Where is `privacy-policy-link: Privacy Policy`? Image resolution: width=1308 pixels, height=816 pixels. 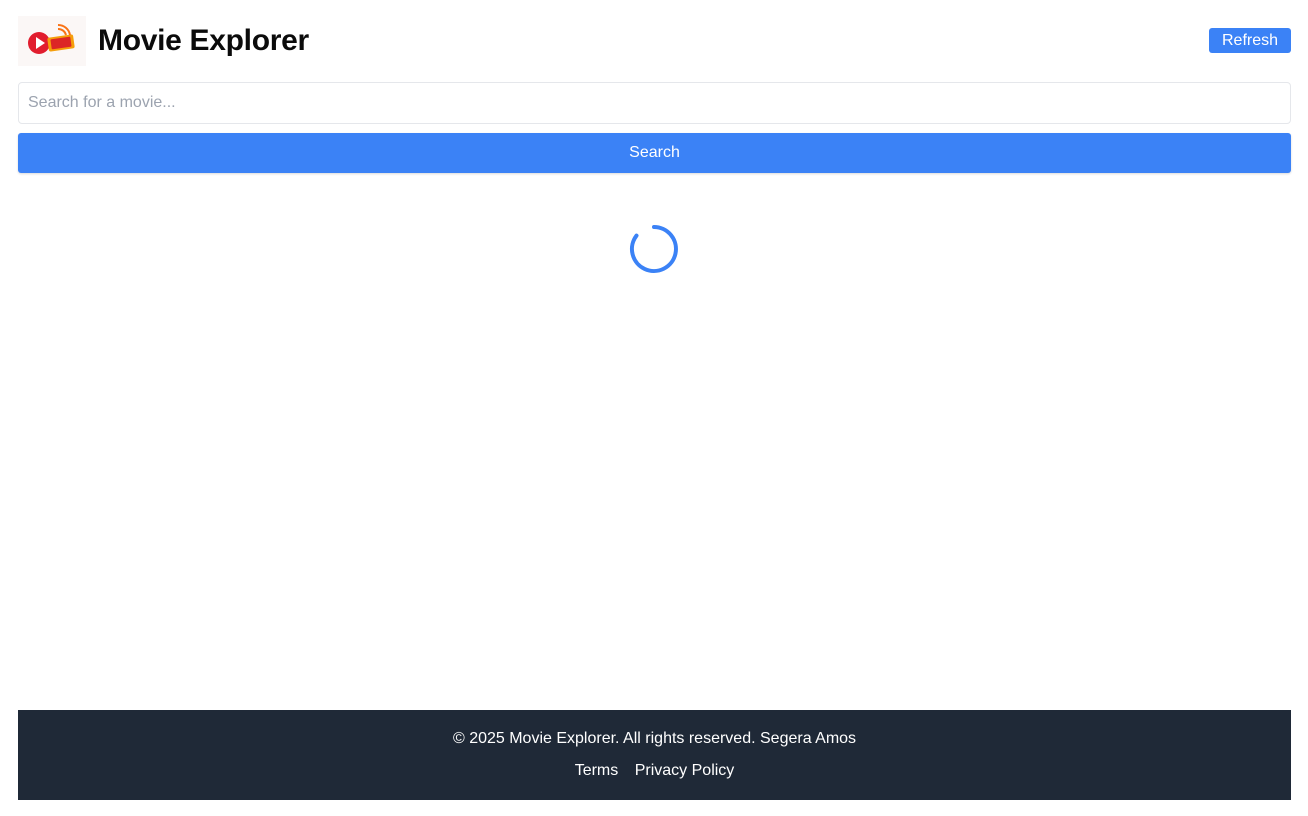 privacy-policy-link: Privacy Policy is located at coordinates (685, 770).